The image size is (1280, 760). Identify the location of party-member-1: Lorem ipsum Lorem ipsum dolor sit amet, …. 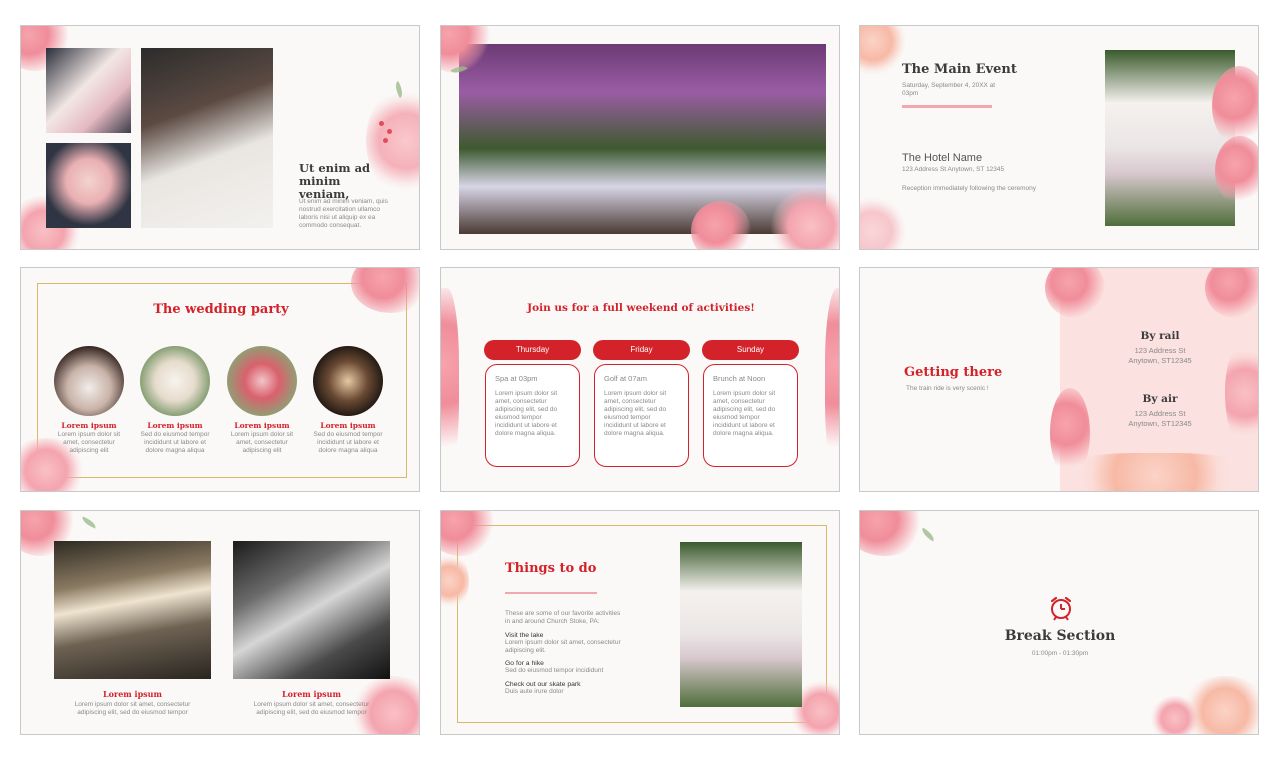
(89, 438).